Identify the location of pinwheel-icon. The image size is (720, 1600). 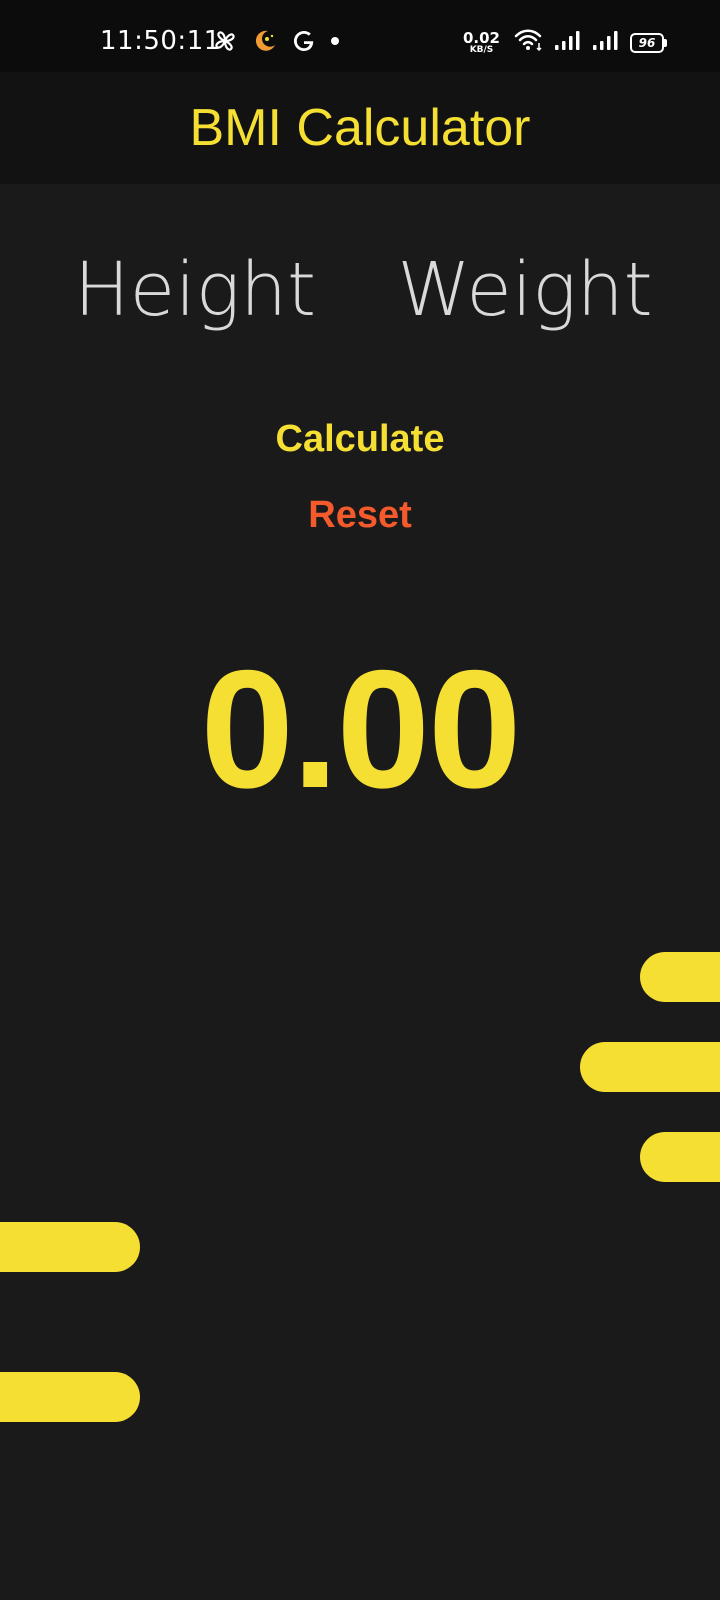
(225, 41).